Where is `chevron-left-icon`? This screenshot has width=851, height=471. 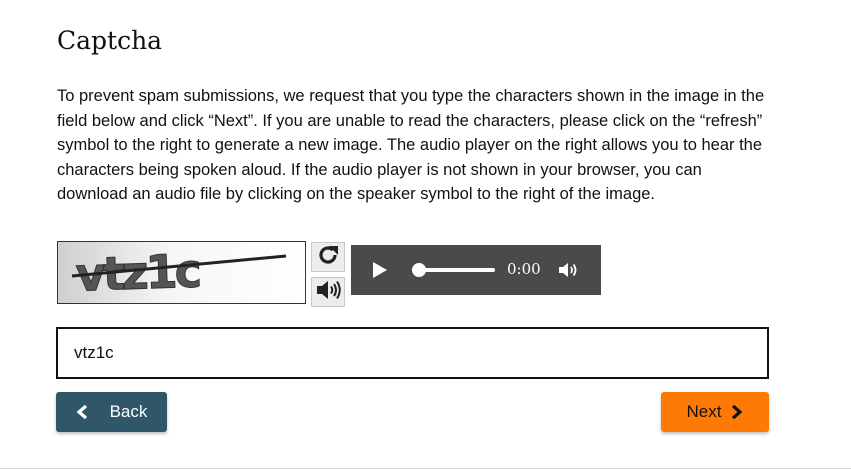
chevron-left-icon is located at coordinates (82, 412).